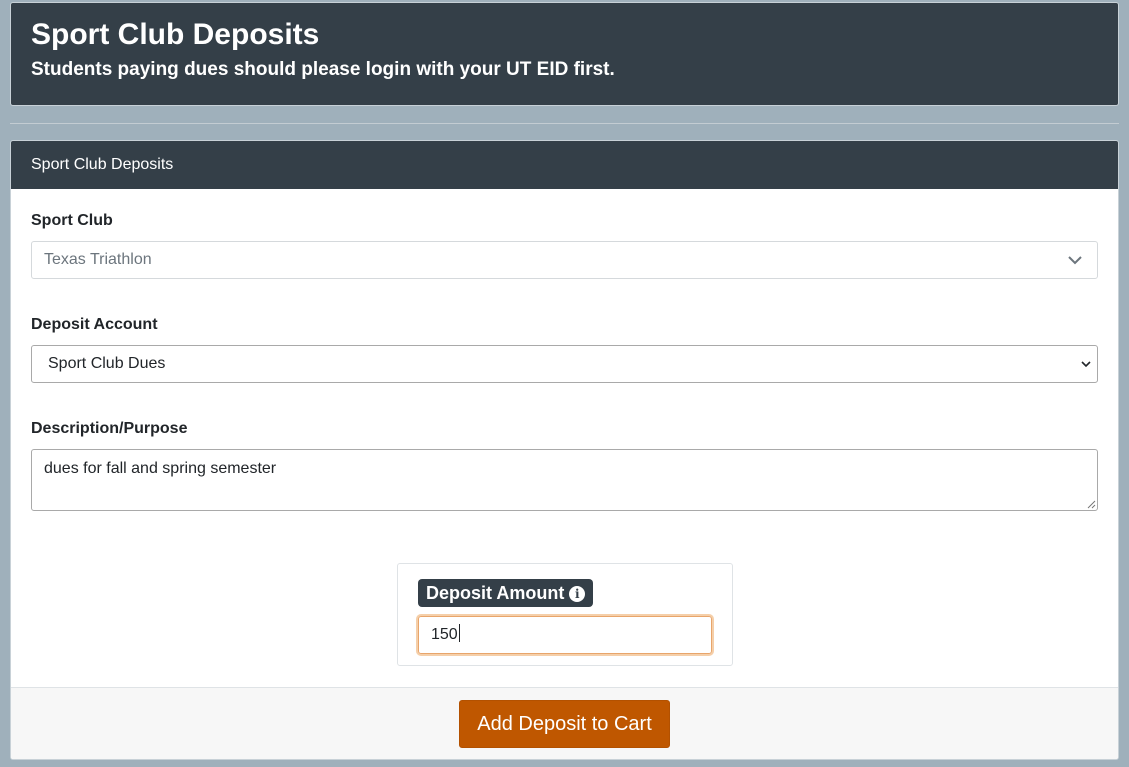  Describe the element at coordinates (564, 364) in the screenshot. I see `deposit-account-select: Sport Club Dues` at that location.